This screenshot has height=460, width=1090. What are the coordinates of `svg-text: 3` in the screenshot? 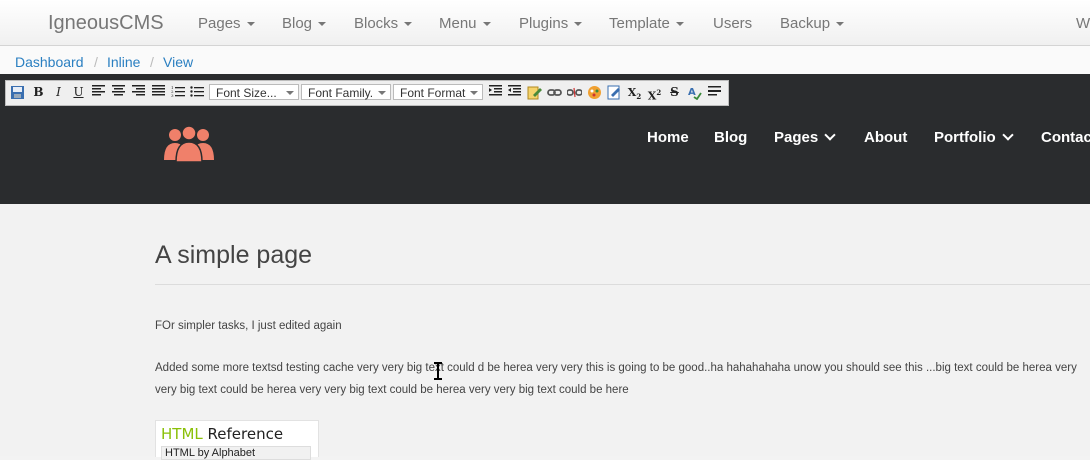 It's located at (172, 95).